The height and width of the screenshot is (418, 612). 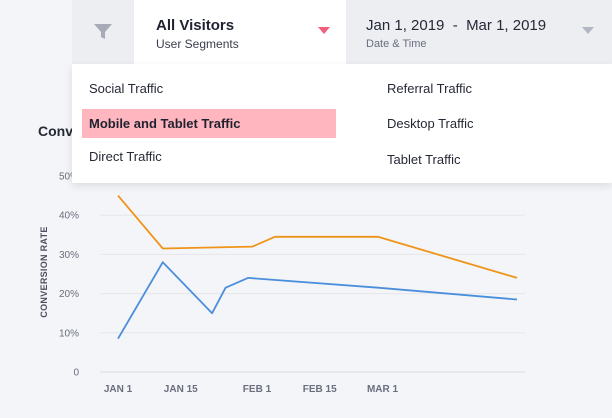 I want to click on y-tick-label: 40%, so click(x=69, y=216).